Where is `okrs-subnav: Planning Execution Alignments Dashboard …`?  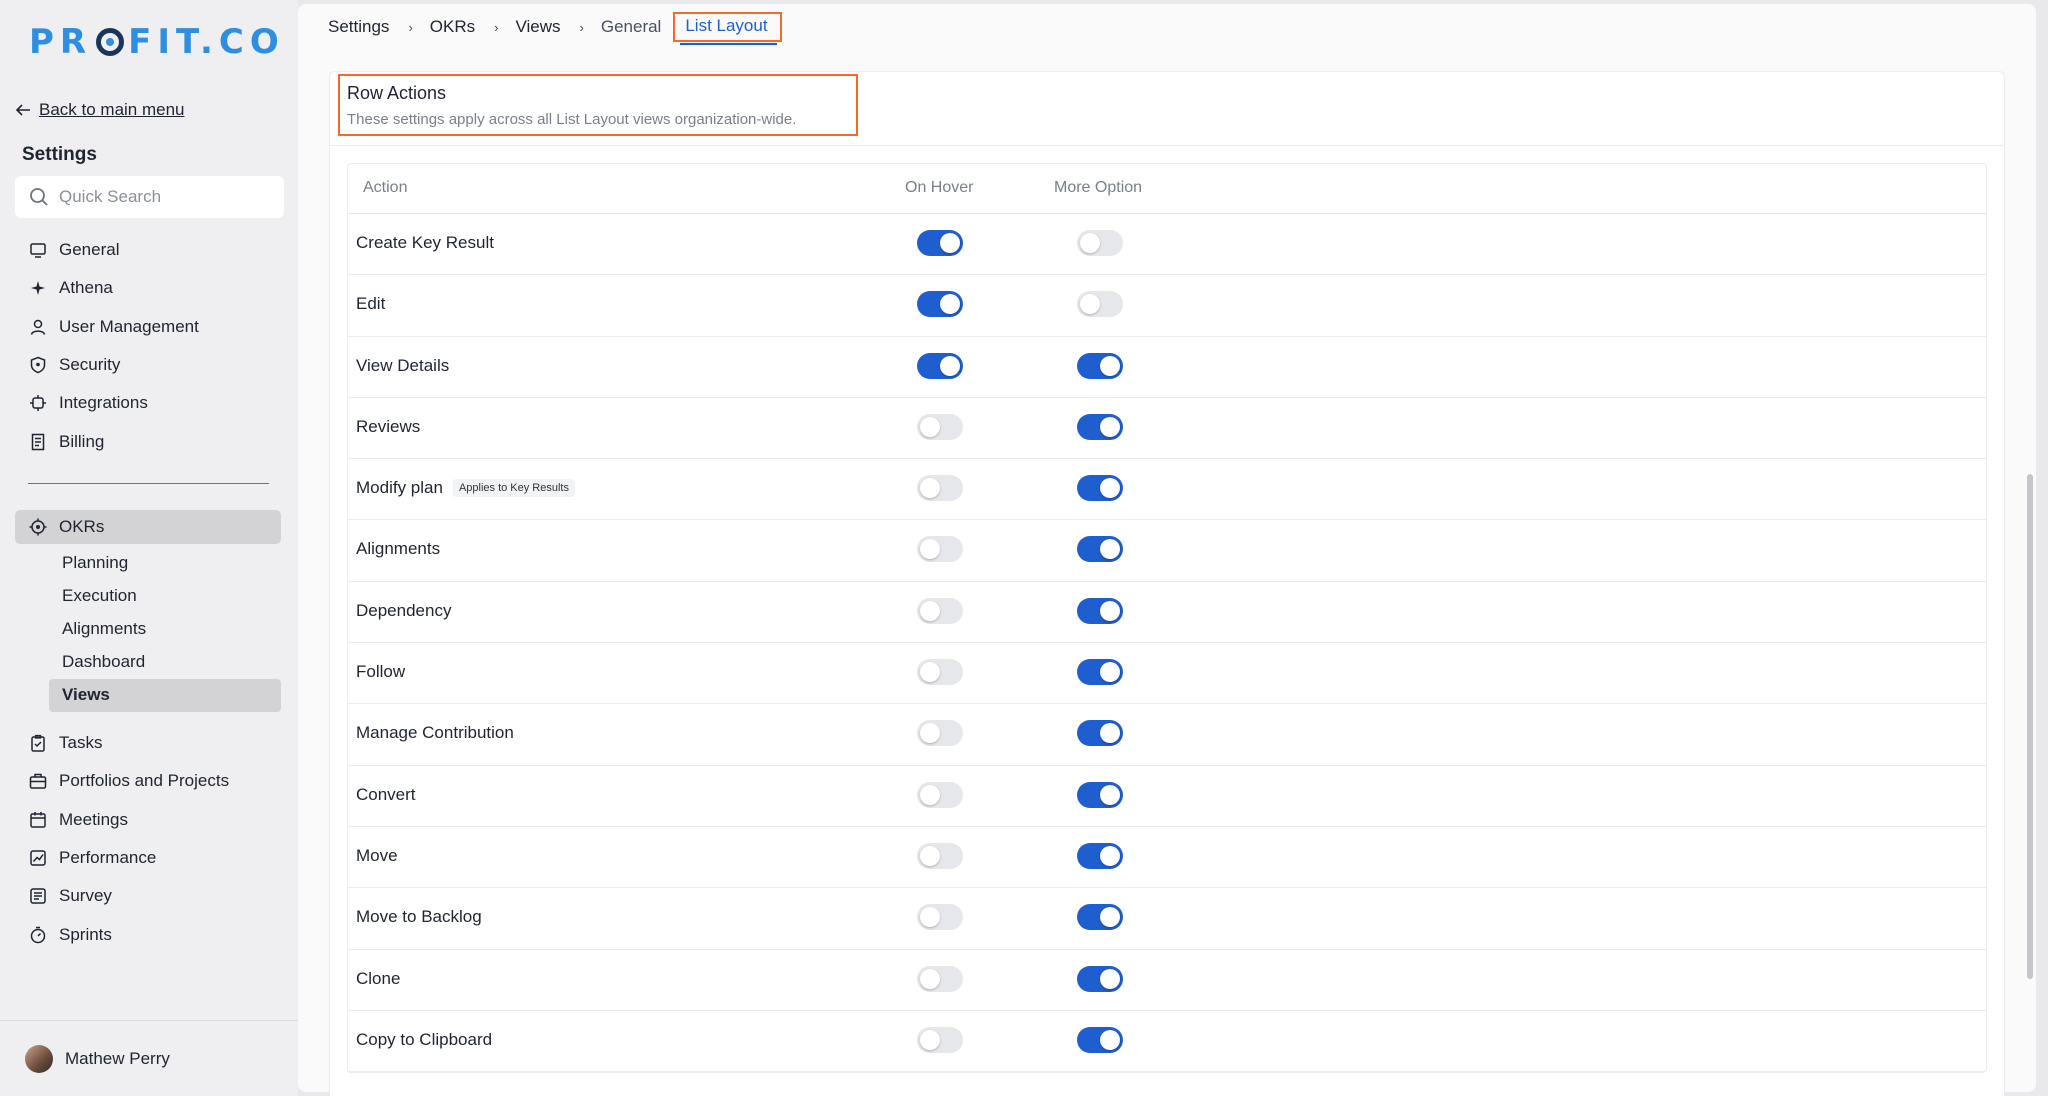 okrs-subnav: Planning Execution Alignments Dashboard … is located at coordinates (165, 629).